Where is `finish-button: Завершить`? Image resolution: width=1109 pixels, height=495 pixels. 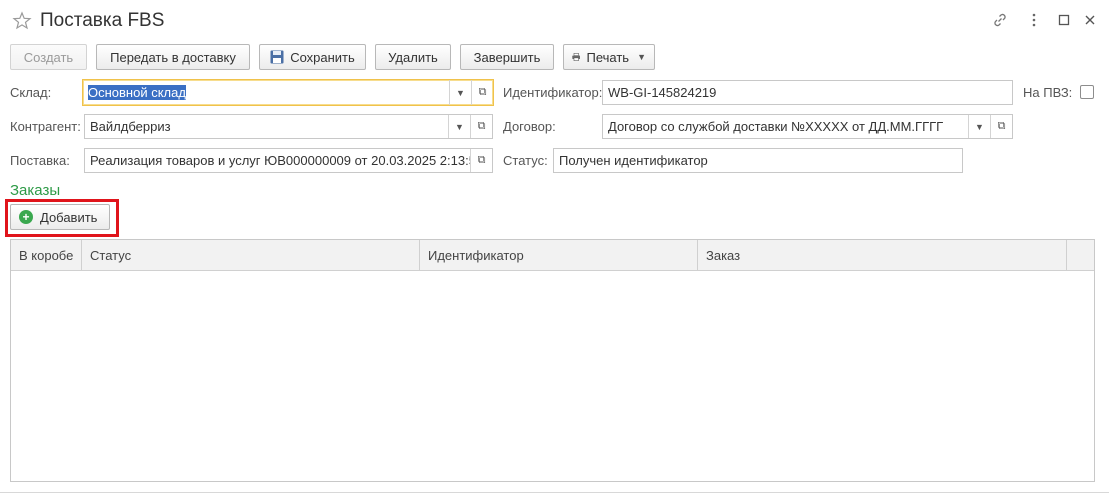 finish-button: Завершить is located at coordinates (507, 57).